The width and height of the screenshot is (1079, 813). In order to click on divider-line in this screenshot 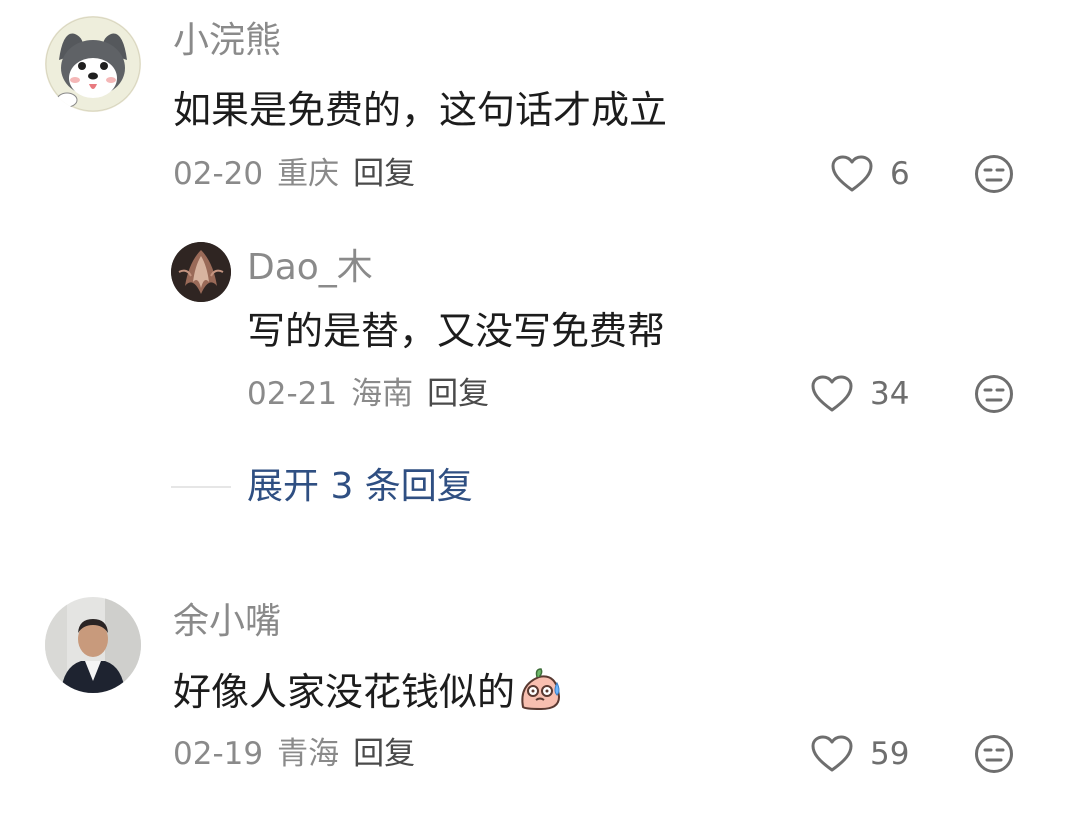, I will do `click(201, 487)`.